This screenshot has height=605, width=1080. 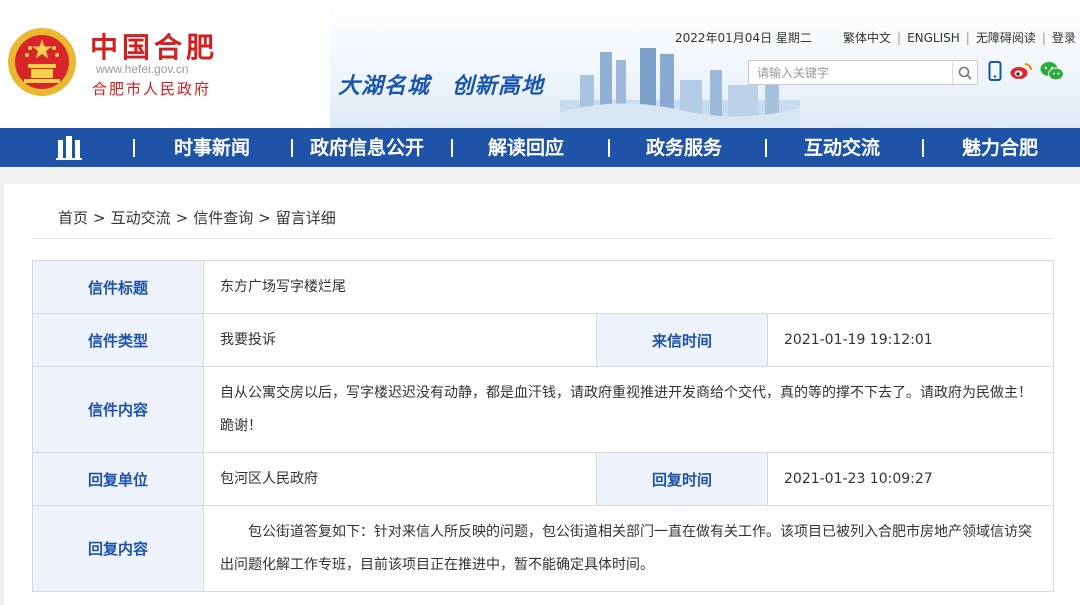 What do you see at coordinates (1021, 73) in the screenshot?
I see `weibo-icon` at bounding box center [1021, 73].